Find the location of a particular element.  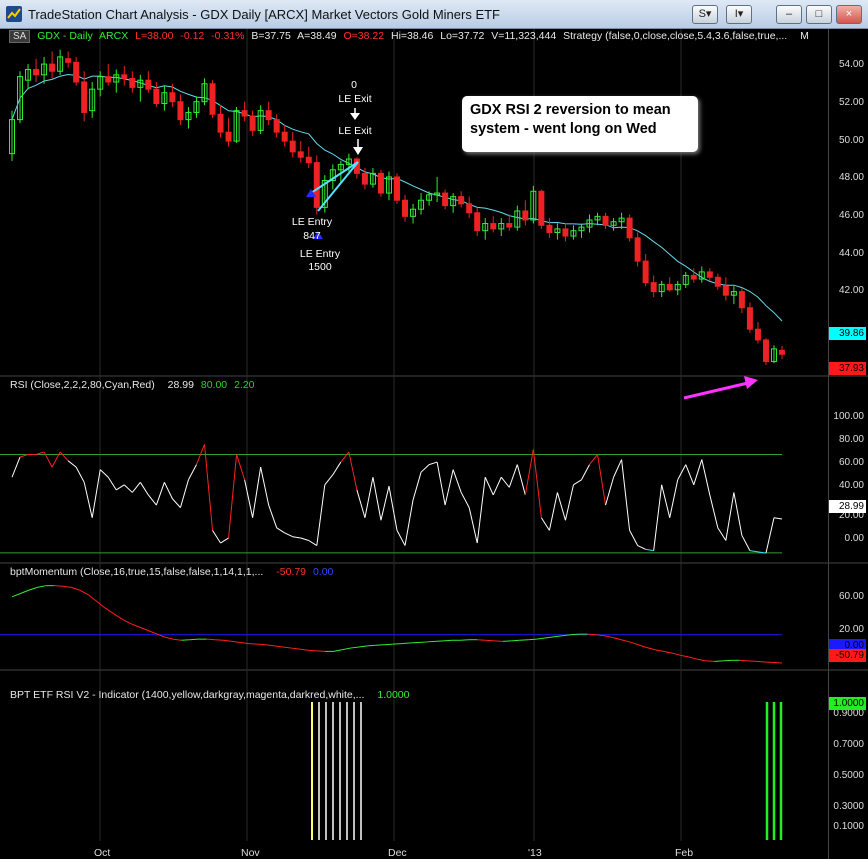

momentum-last-badge: -50.79 is located at coordinates (847, 655).